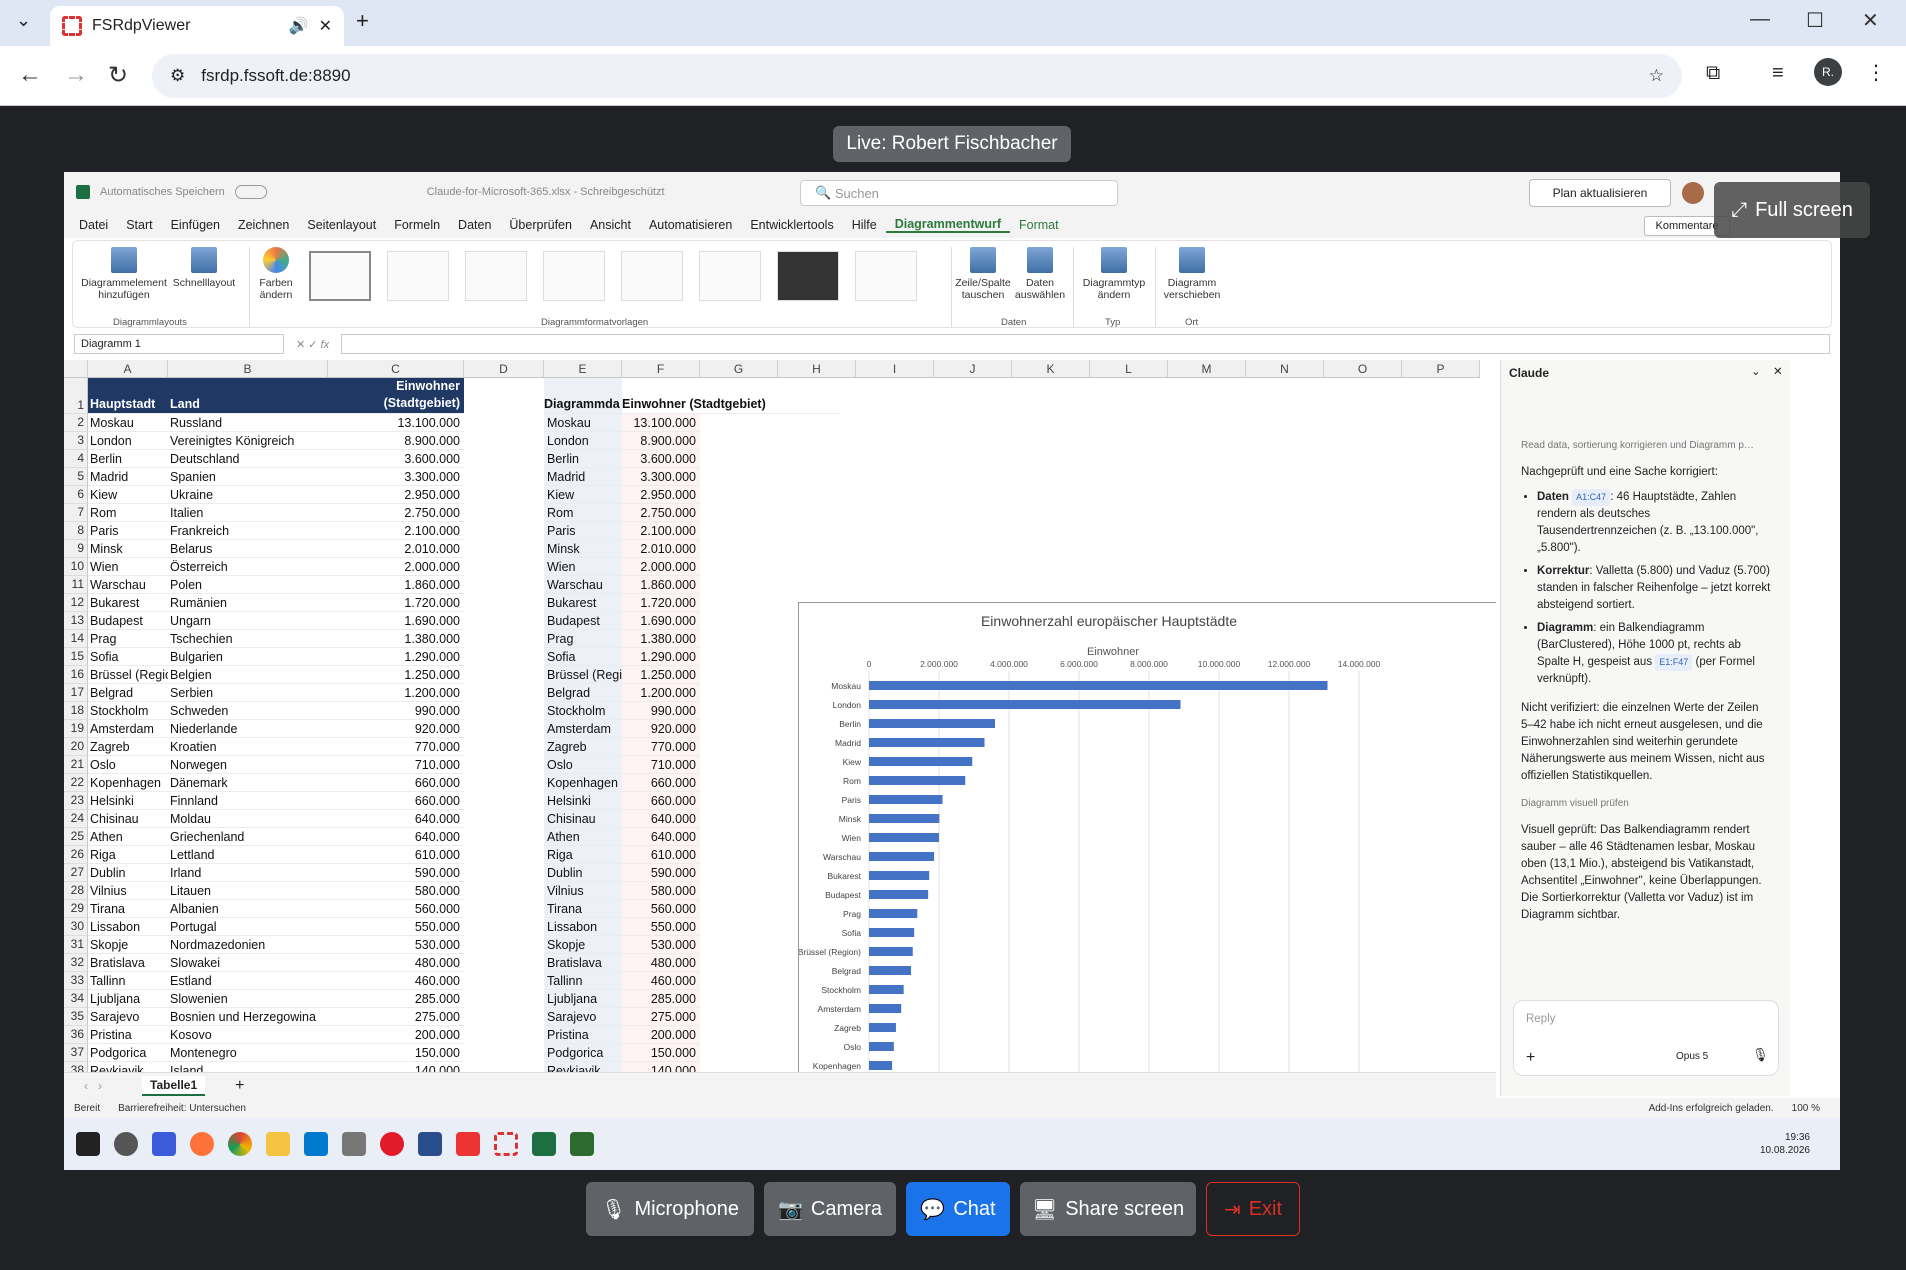 The image size is (1906, 1270). Describe the element at coordinates (164, 1144) in the screenshot. I see `app-icon` at that location.